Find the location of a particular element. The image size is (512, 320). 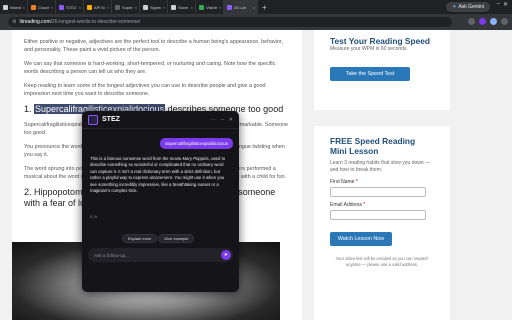

browser-tab: STEZ C× is located at coordinates (70, 7).